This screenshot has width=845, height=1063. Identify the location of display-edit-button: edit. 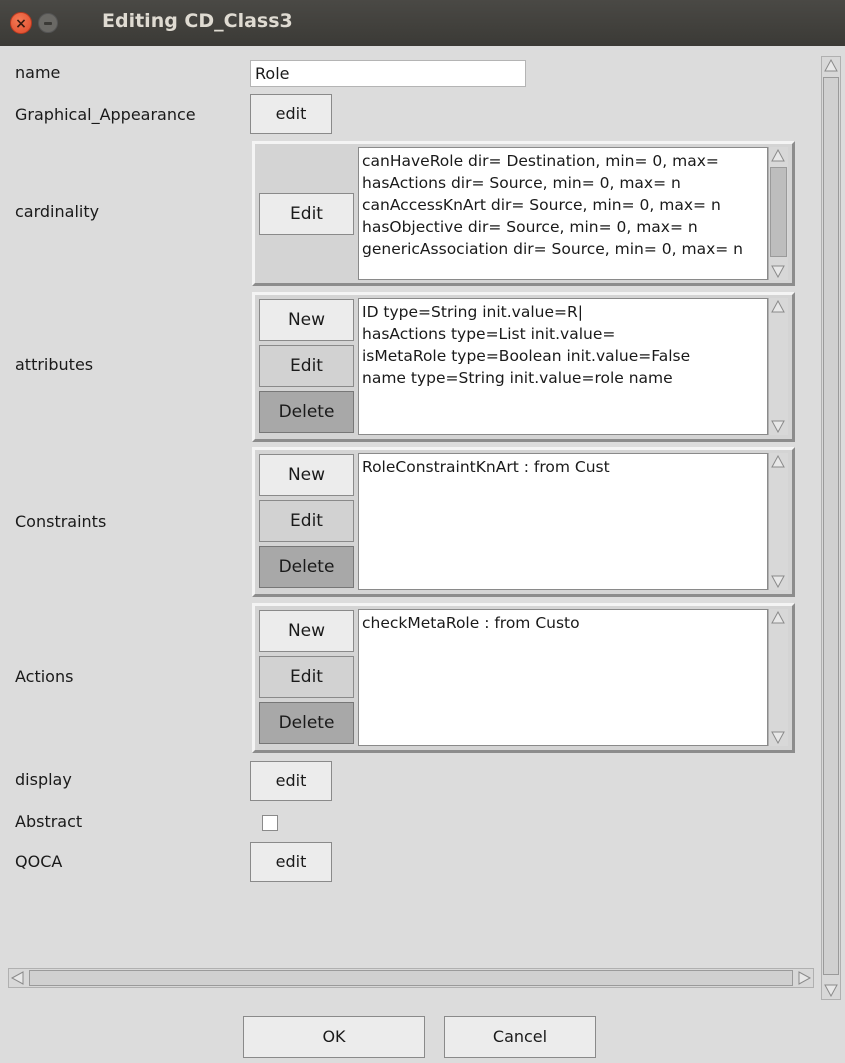
(291, 781).